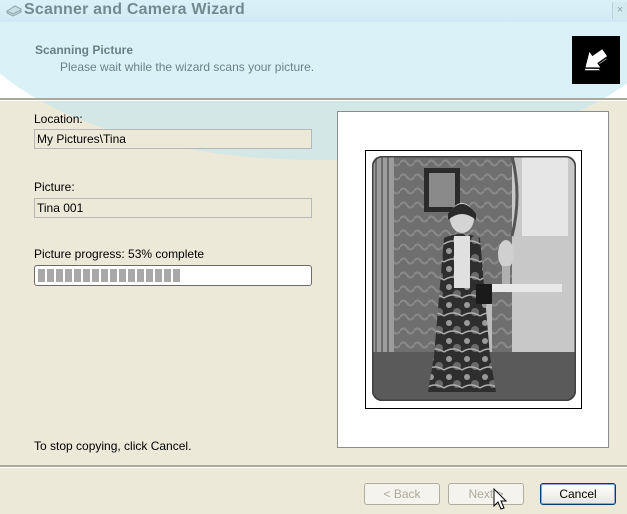  Describe the element at coordinates (313, 11) in the screenshot. I see `title-bar: Scanner and Camera Wizard ×` at that location.